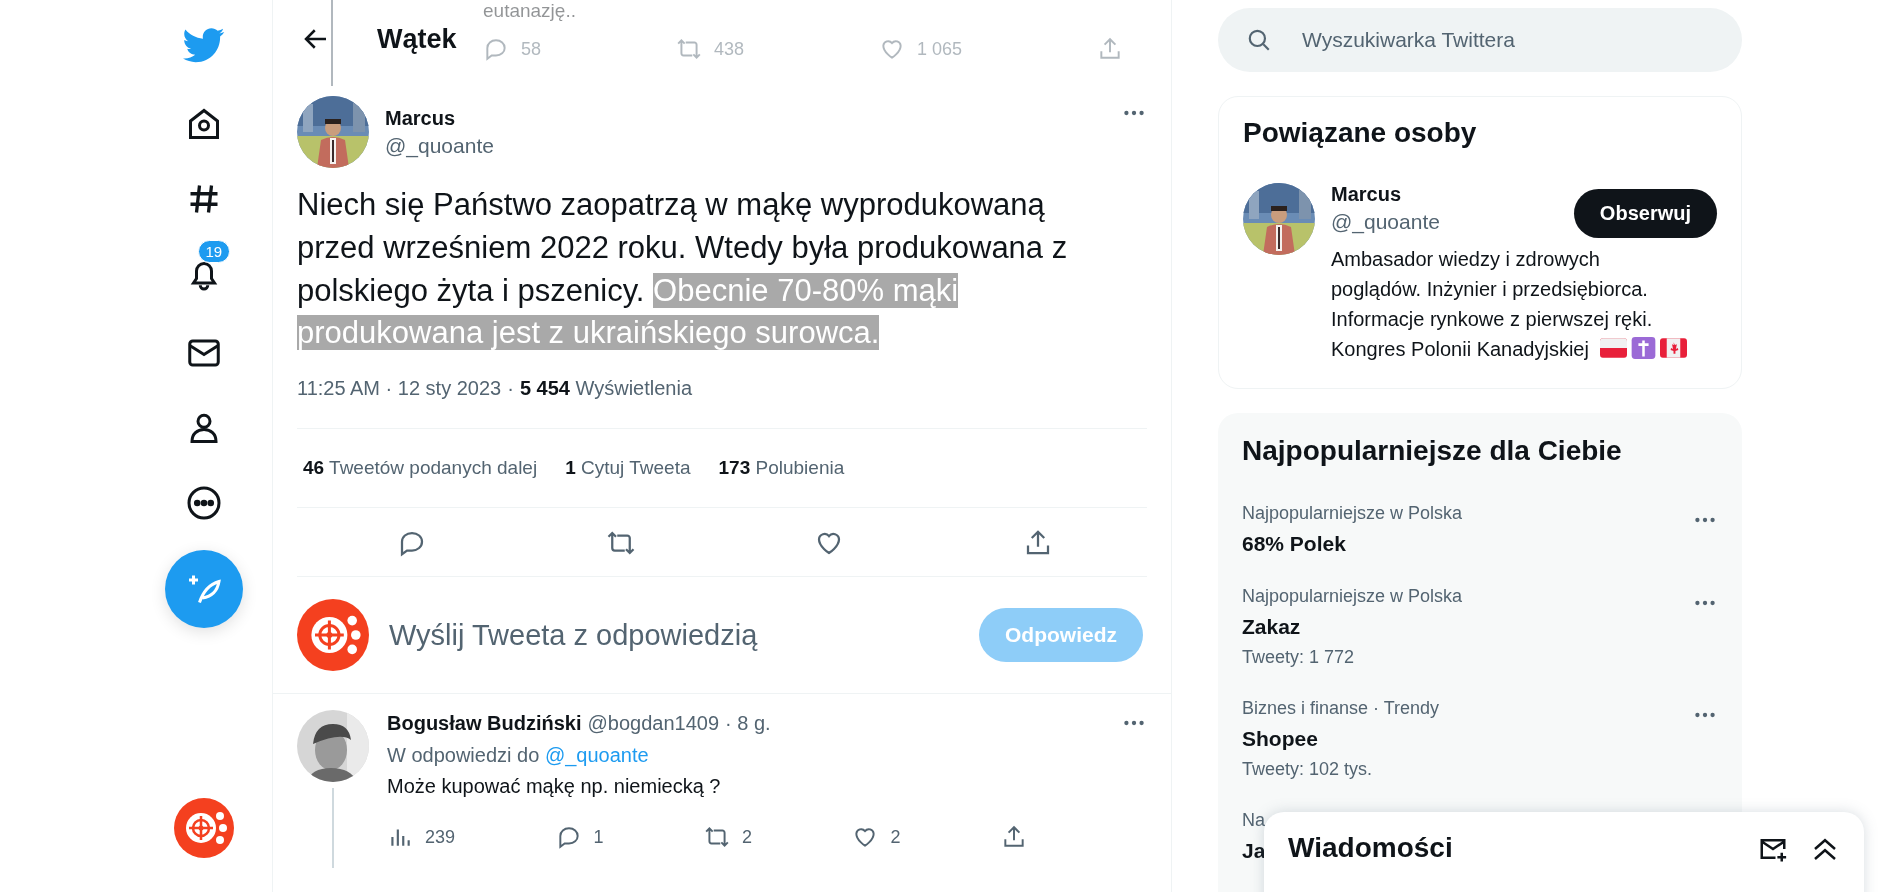 This screenshot has height=892, width=1894. Describe the element at coordinates (1259, 40) in the screenshot. I see `search-icon` at that location.